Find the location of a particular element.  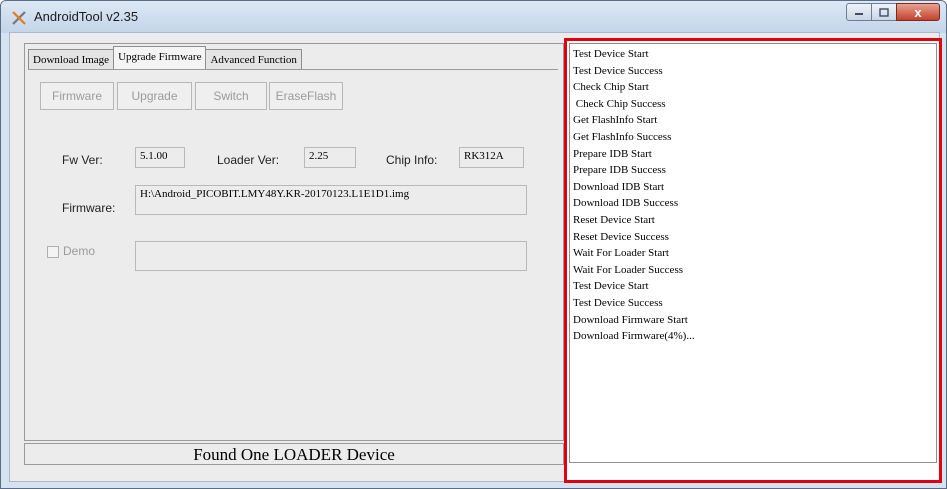

maximize-button is located at coordinates (884, 12).